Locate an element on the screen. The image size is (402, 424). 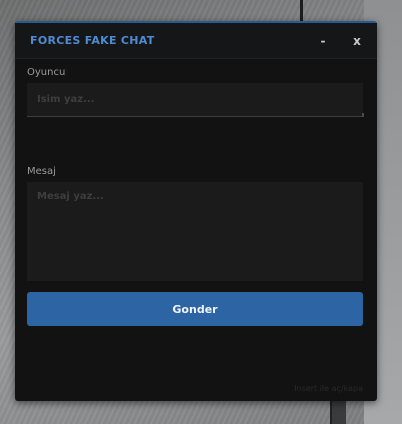
message-label: Mesaj is located at coordinates (41, 171).